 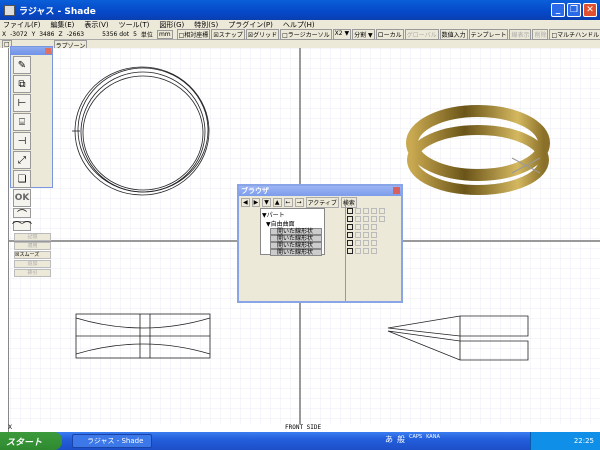 I want to click on toolbar-item: テンプレート, so click(x=488, y=34).